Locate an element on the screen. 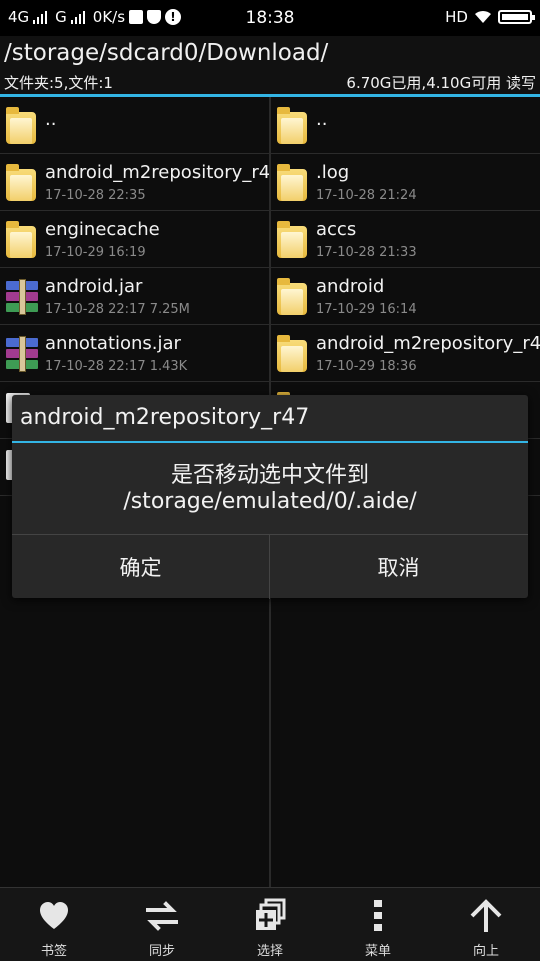 This screenshot has width=540, height=961. item-meta: 17-10-29 16:19 is located at coordinates (95, 252).